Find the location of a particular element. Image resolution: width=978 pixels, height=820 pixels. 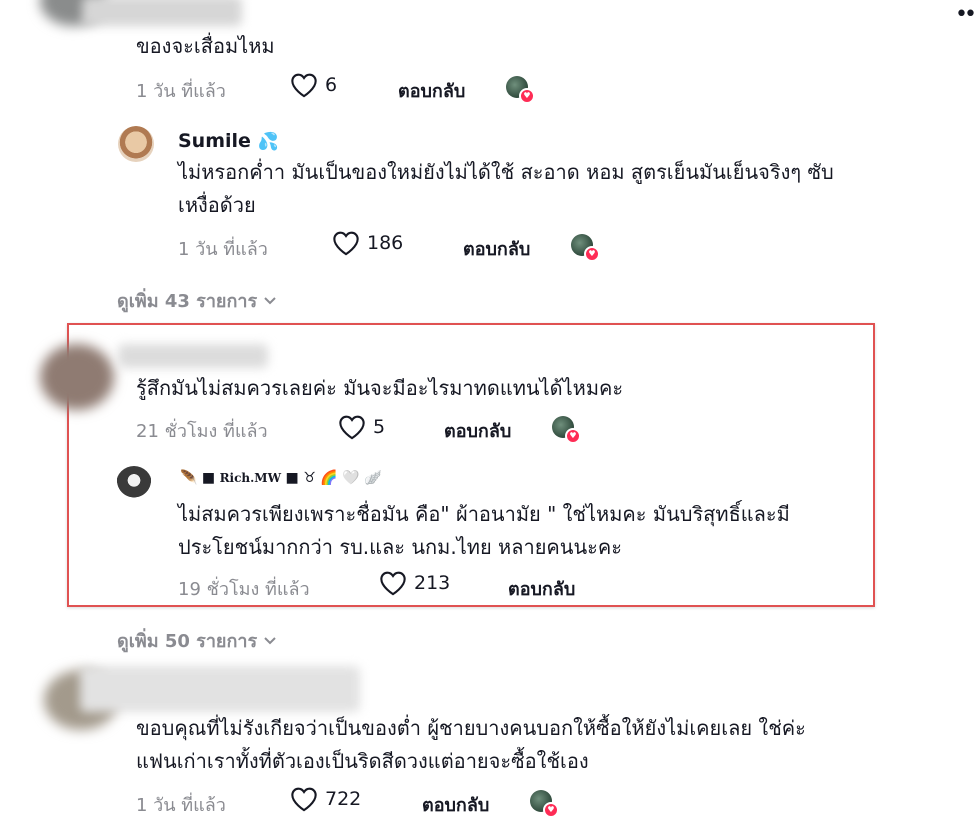

emoji-decoration-icon: ■ ♉ 🌈 🤍 🪽 is located at coordinates (333, 478).